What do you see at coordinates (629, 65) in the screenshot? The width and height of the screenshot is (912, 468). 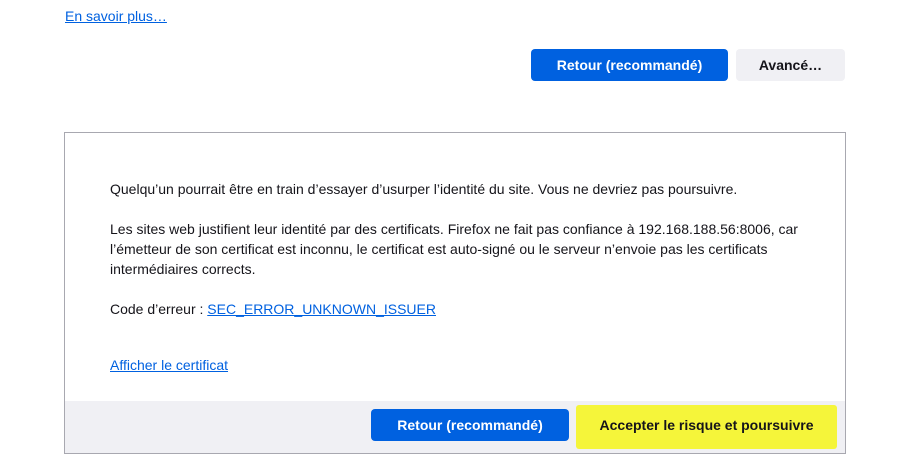 I see `back-recommended-button: Retour (recommandé)` at bounding box center [629, 65].